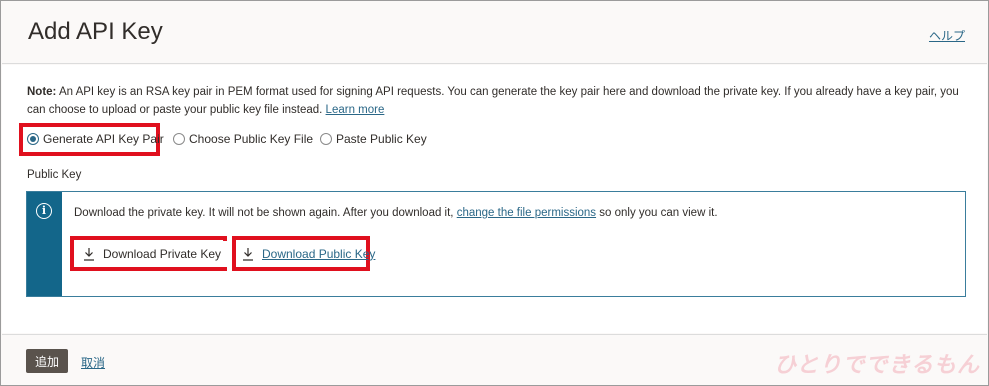 Image resolution: width=989 pixels, height=386 pixels. I want to click on radio-checked-icon, so click(33, 139).